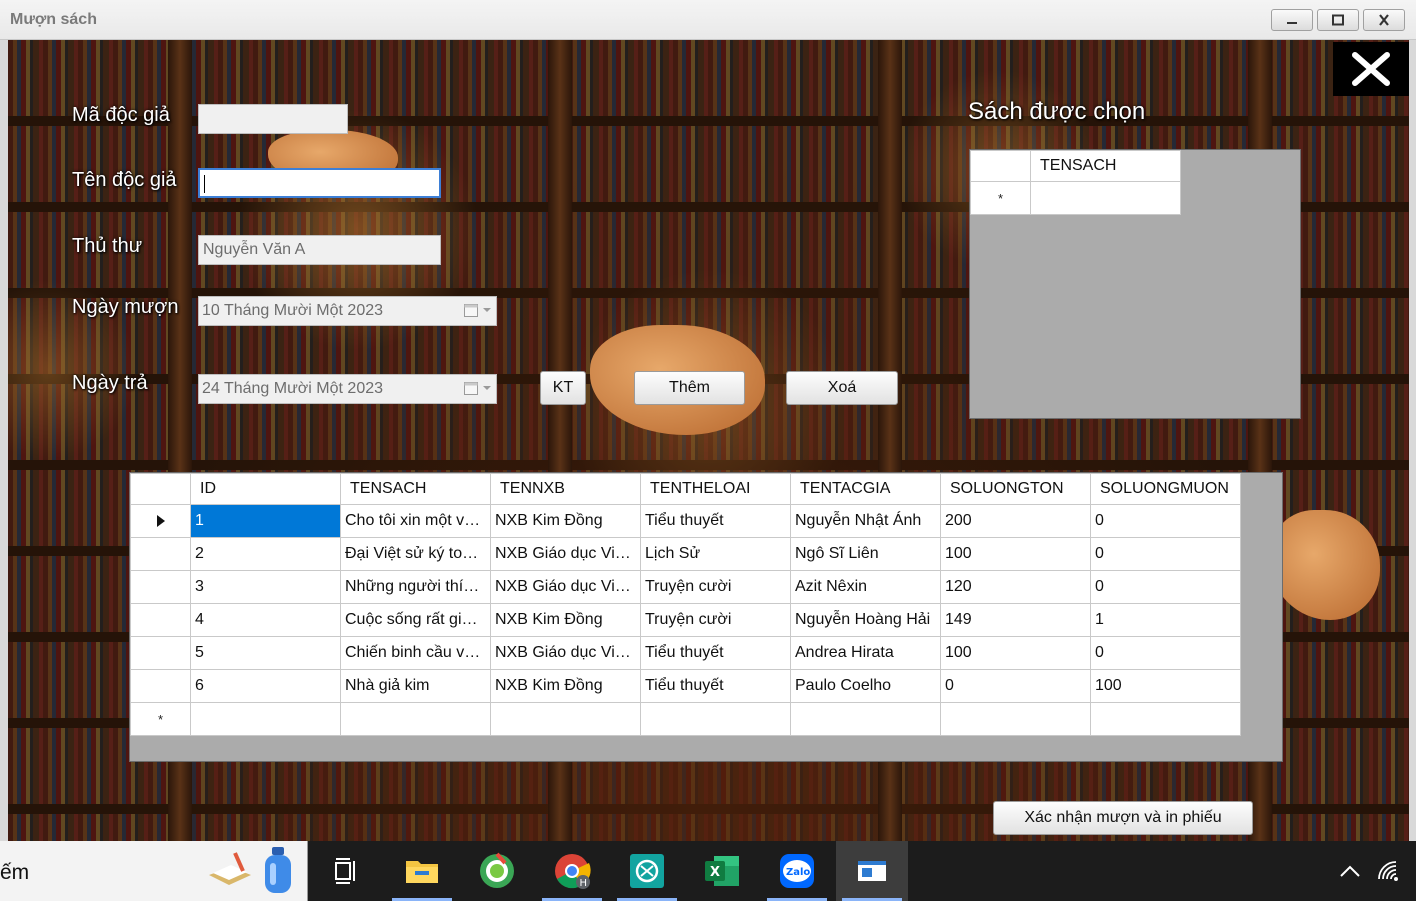 The width and height of the screenshot is (1416, 901). I want to click on confirm-borrow-print-button: Xác nhận mượn và in phiếu, so click(1123, 818).